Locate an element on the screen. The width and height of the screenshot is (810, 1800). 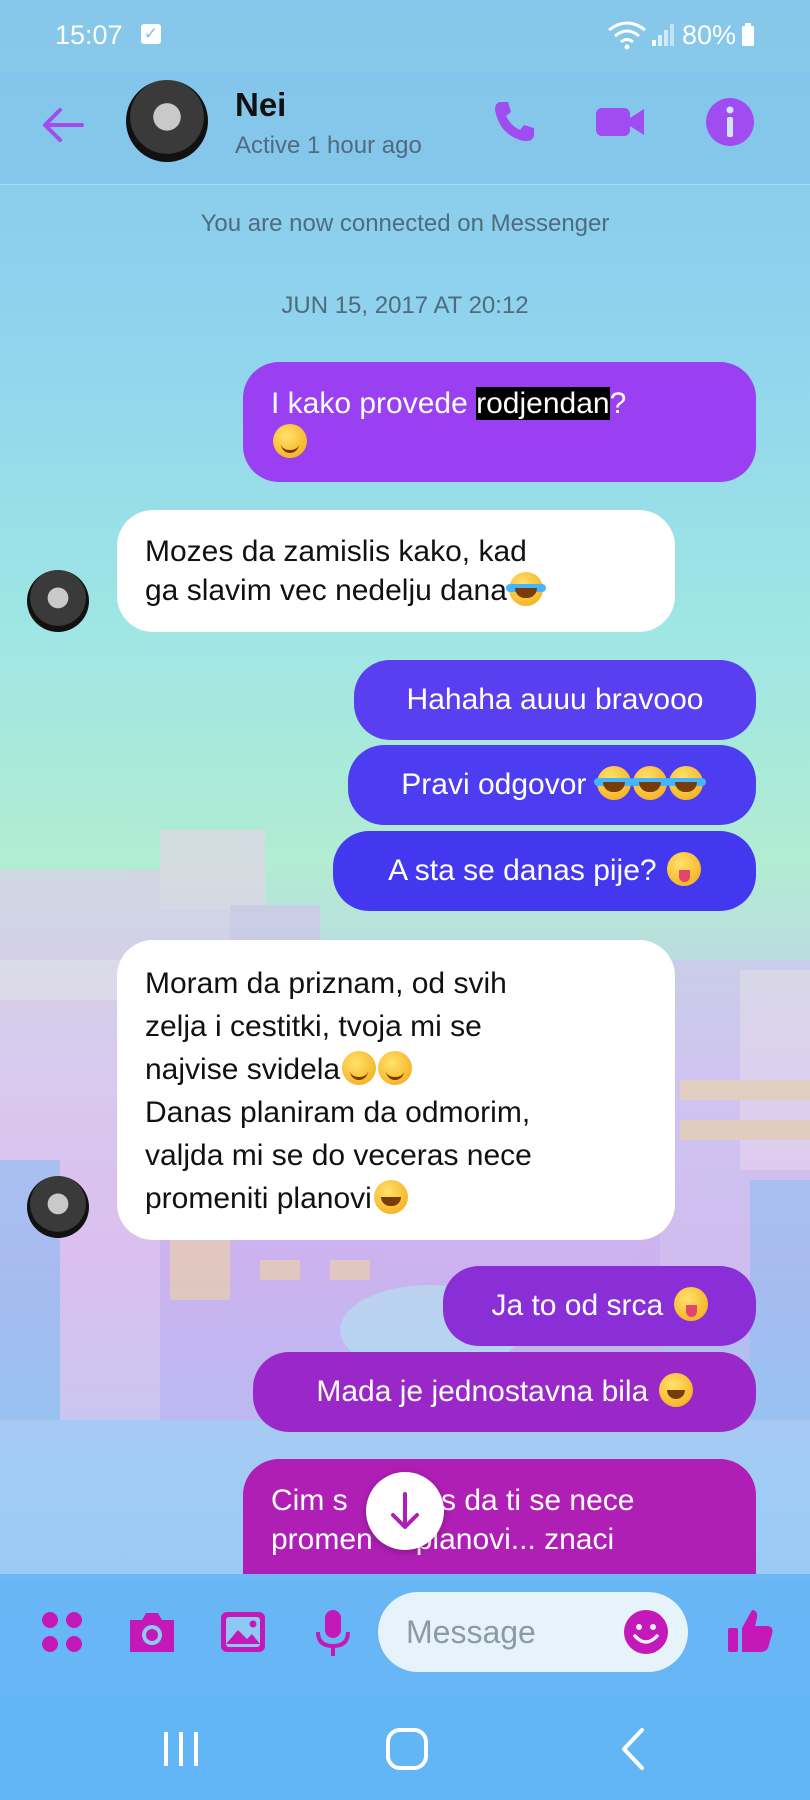
message-bubble-sent: A sta se danas pije? is located at coordinates (544, 871).